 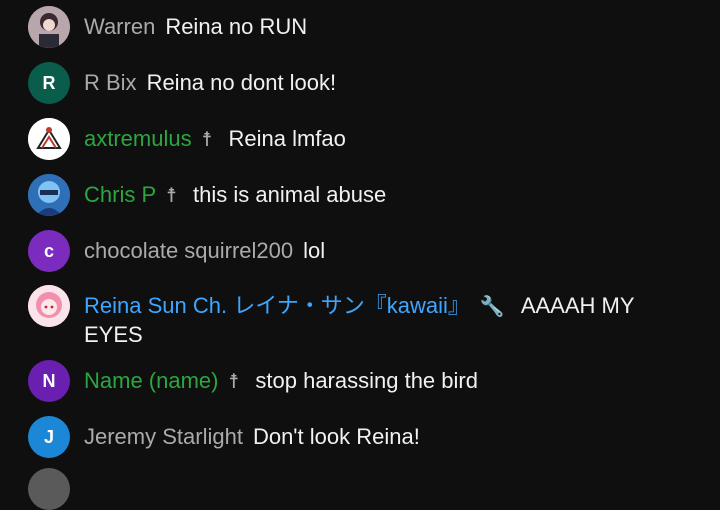 I want to click on author-name: Reina Sun Ch. レイナ・サン『kawaii』, so click(x=277, y=305).